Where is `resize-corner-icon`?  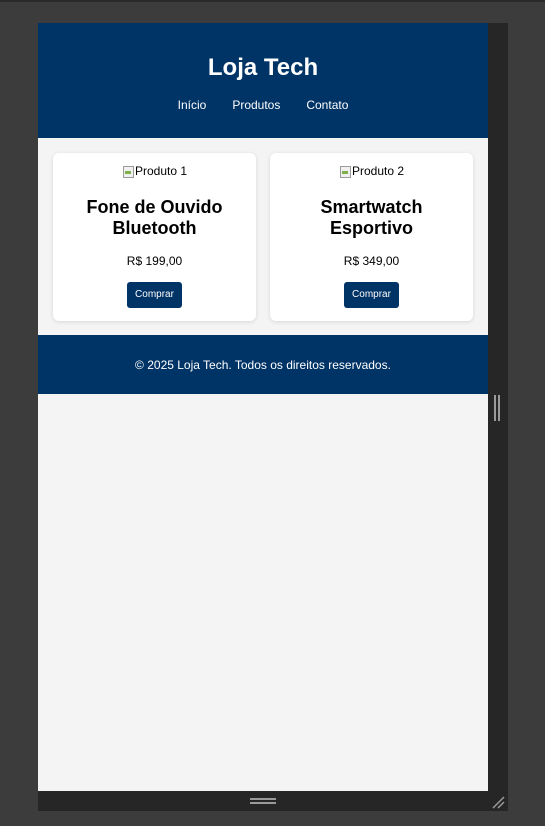
resize-corner-icon is located at coordinates (498, 802).